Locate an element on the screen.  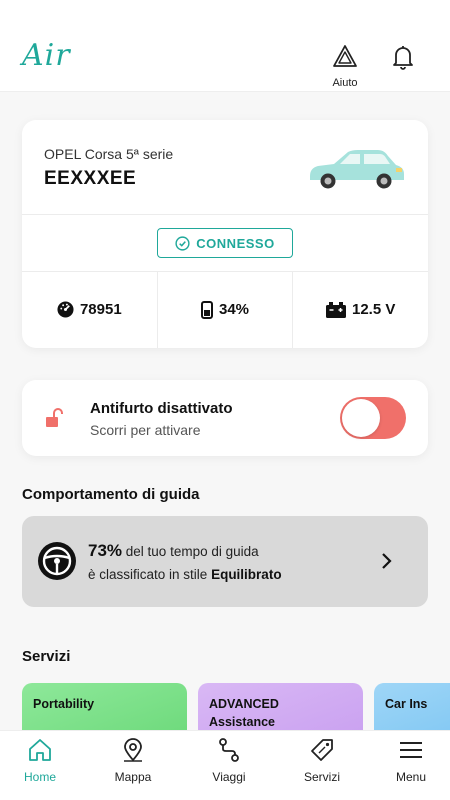
fuel-stat: 34% is located at coordinates (224, 309).